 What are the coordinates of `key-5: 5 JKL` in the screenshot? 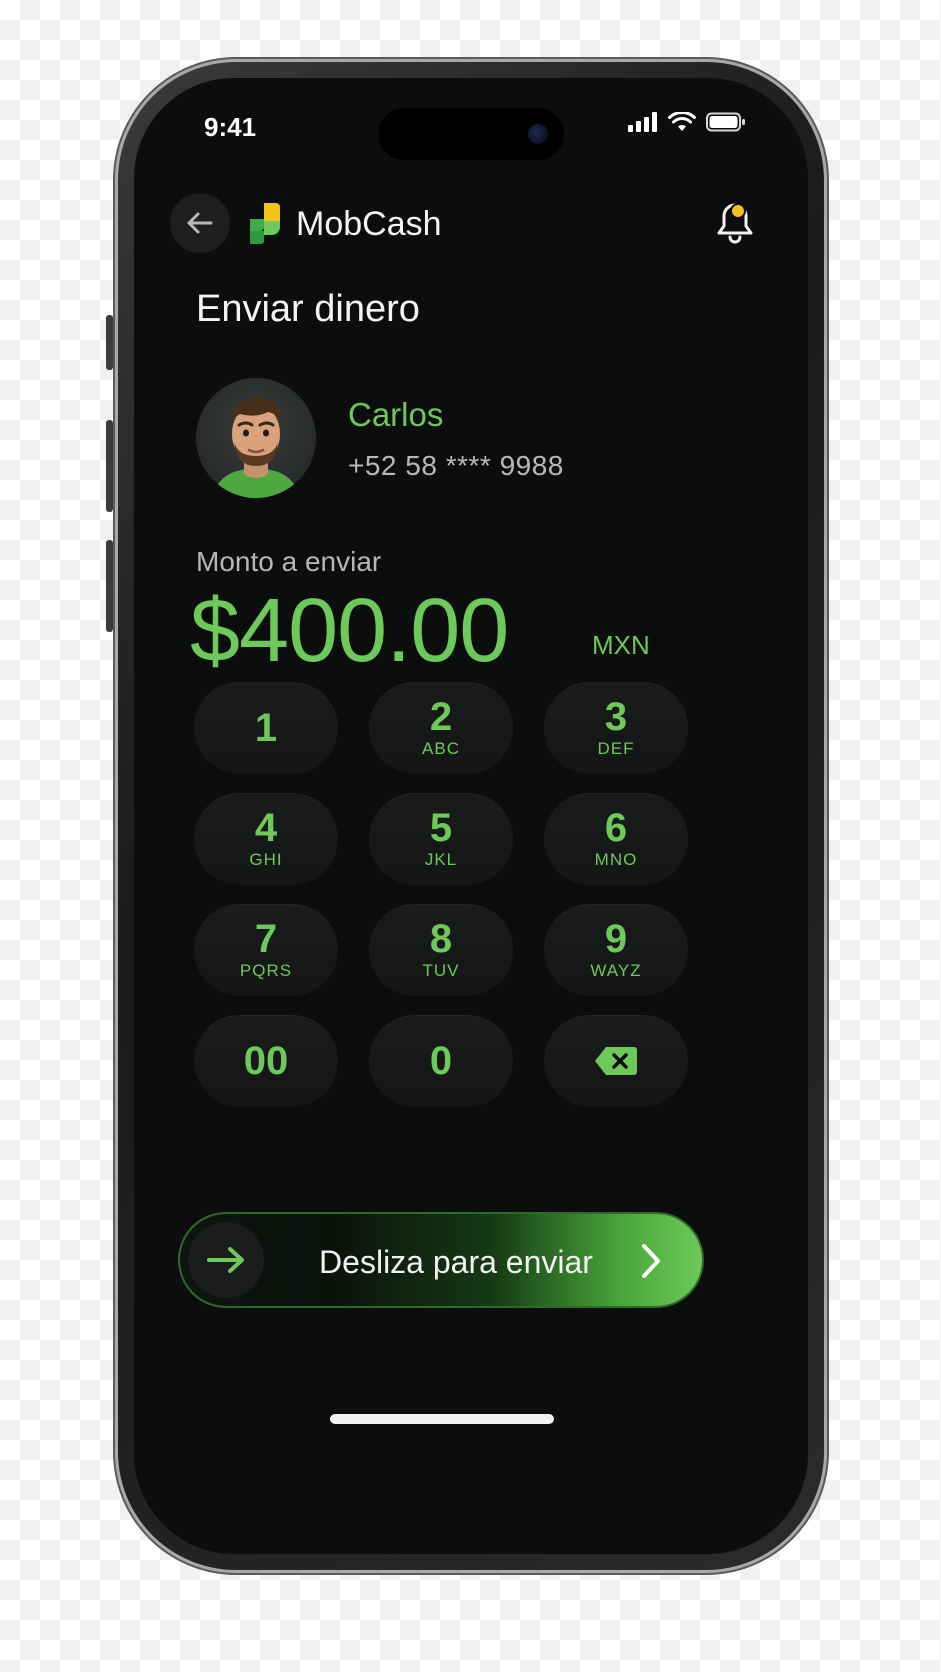 It's located at (441, 839).